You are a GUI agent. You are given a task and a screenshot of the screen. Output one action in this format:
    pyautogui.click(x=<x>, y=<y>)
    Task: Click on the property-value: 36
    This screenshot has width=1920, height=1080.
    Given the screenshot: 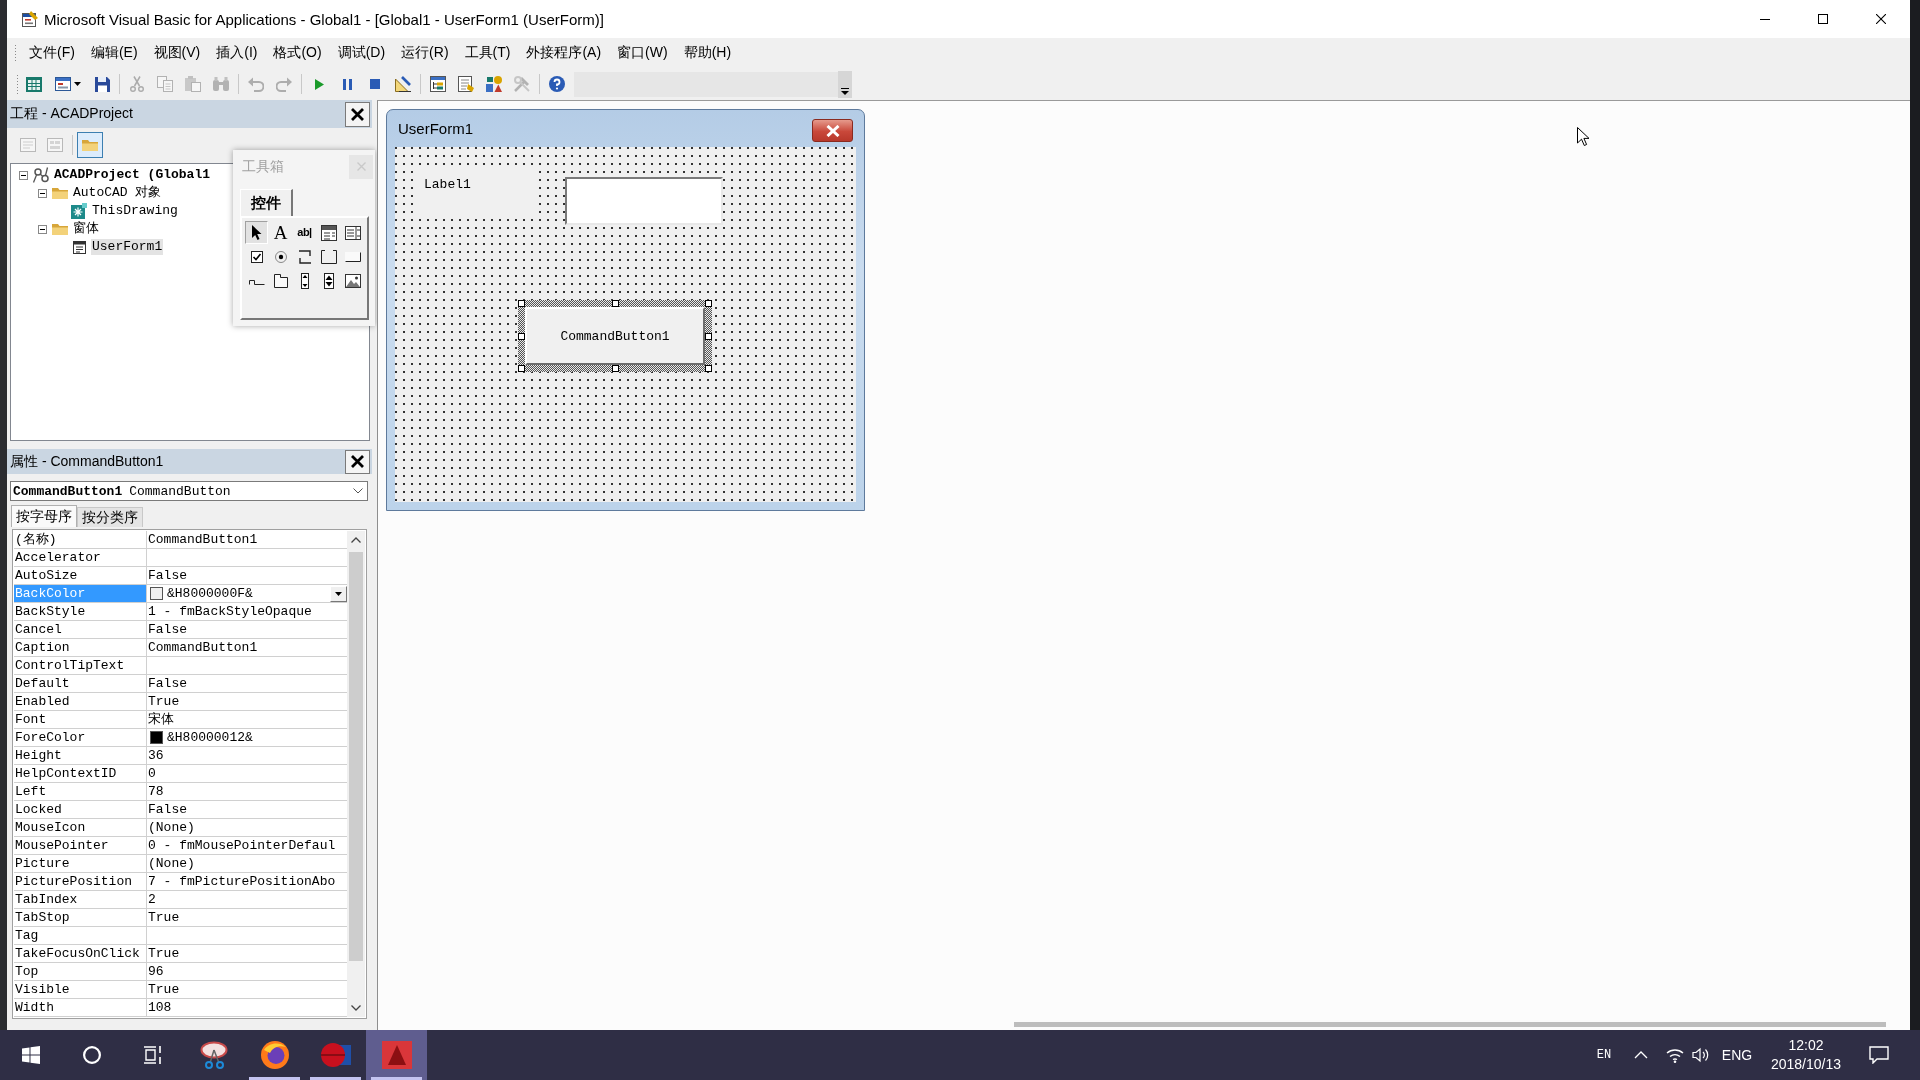 What is the action you would take?
    pyautogui.click(x=156, y=755)
    